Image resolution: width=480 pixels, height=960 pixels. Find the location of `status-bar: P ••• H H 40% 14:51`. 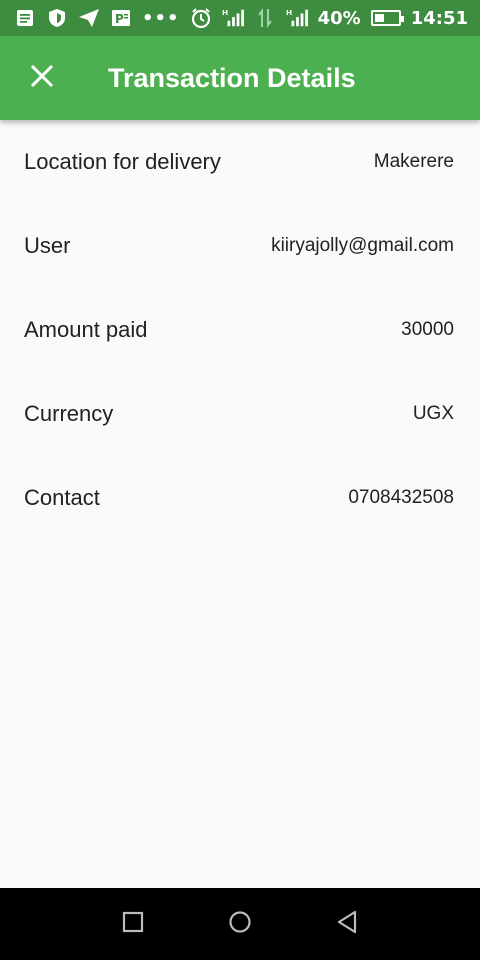

status-bar: P ••• H H 40% 14:51 is located at coordinates (240, 18).